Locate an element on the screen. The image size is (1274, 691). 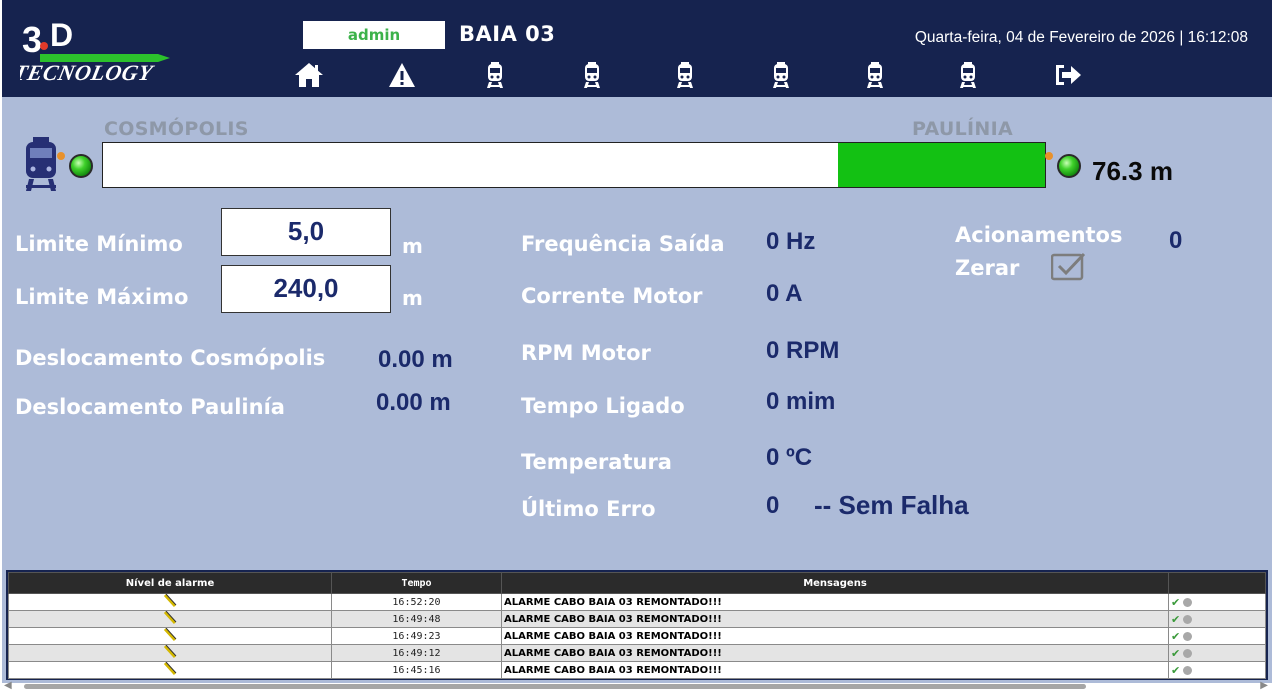
alarm-time: 16:49:12 is located at coordinates (416, 653).